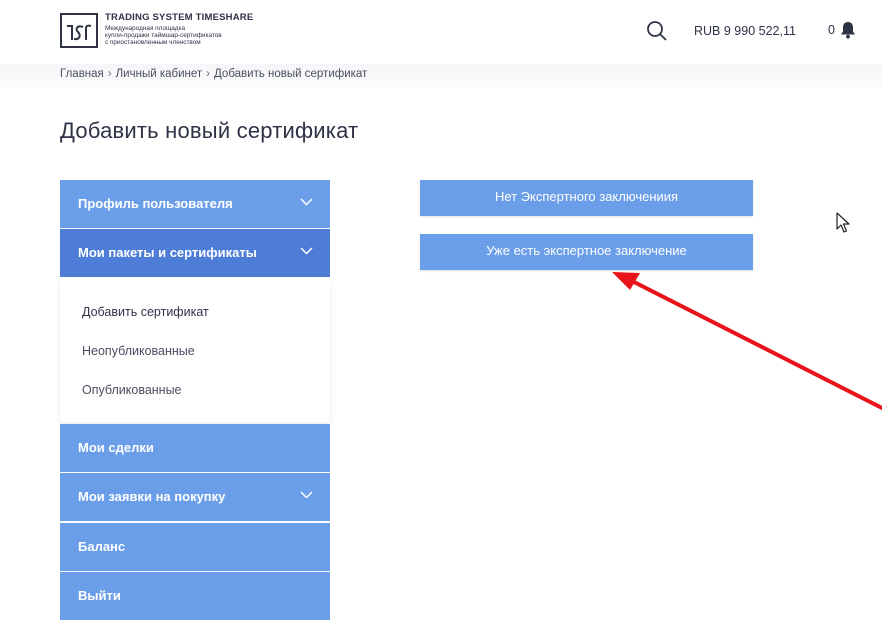 The width and height of the screenshot is (882, 644). I want to click on breadcrumb-home: Главная, so click(82, 74).